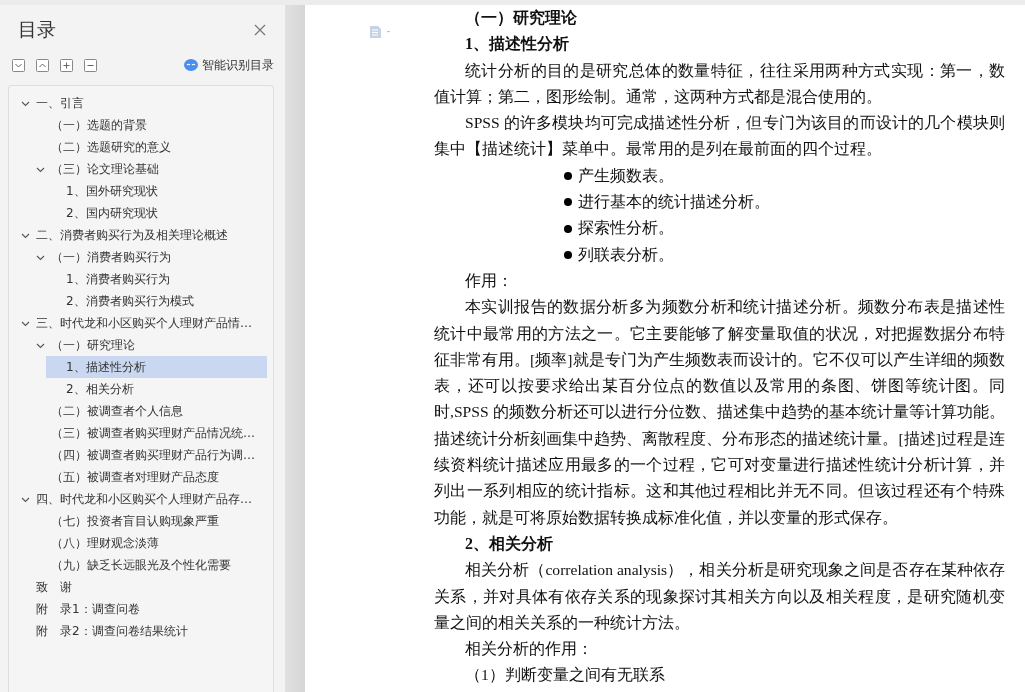 The width and height of the screenshot is (1025, 692). What do you see at coordinates (137, 521) in the screenshot?
I see `outline-item: （七）投资者盲目认购现象严重` at bounding box center [137, 521].